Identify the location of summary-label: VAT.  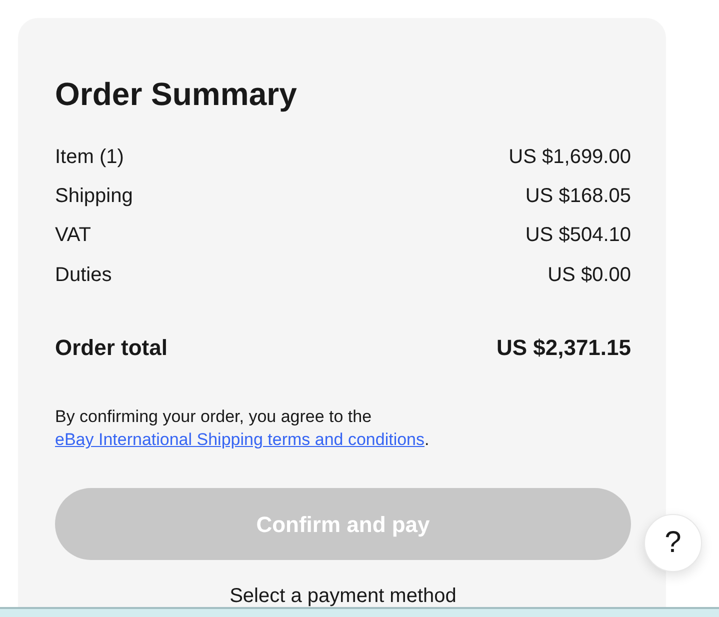
(73, 235).